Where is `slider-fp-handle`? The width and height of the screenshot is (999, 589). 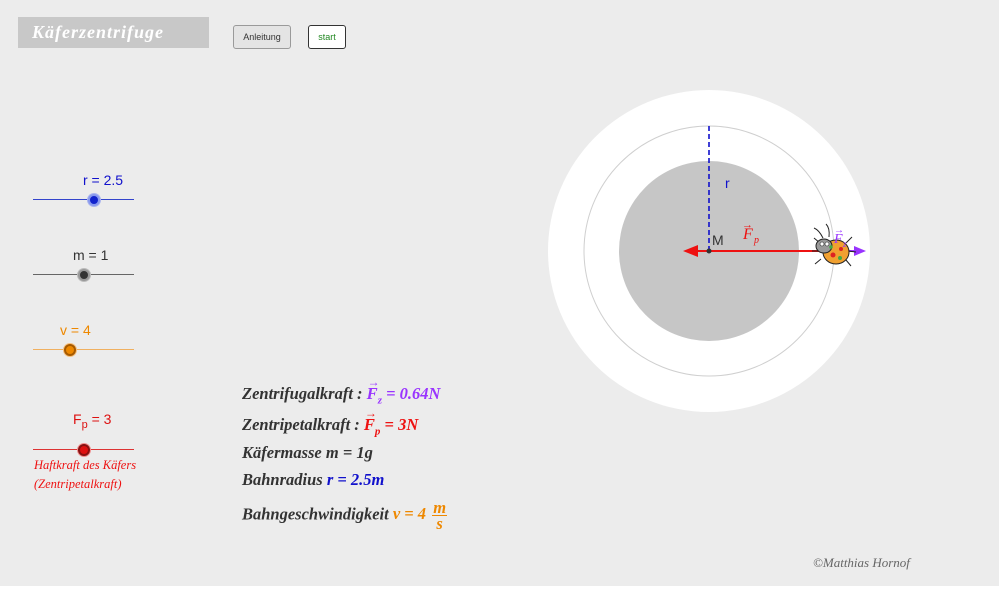 slider-fp-handle is located at coordinates (84, 450).